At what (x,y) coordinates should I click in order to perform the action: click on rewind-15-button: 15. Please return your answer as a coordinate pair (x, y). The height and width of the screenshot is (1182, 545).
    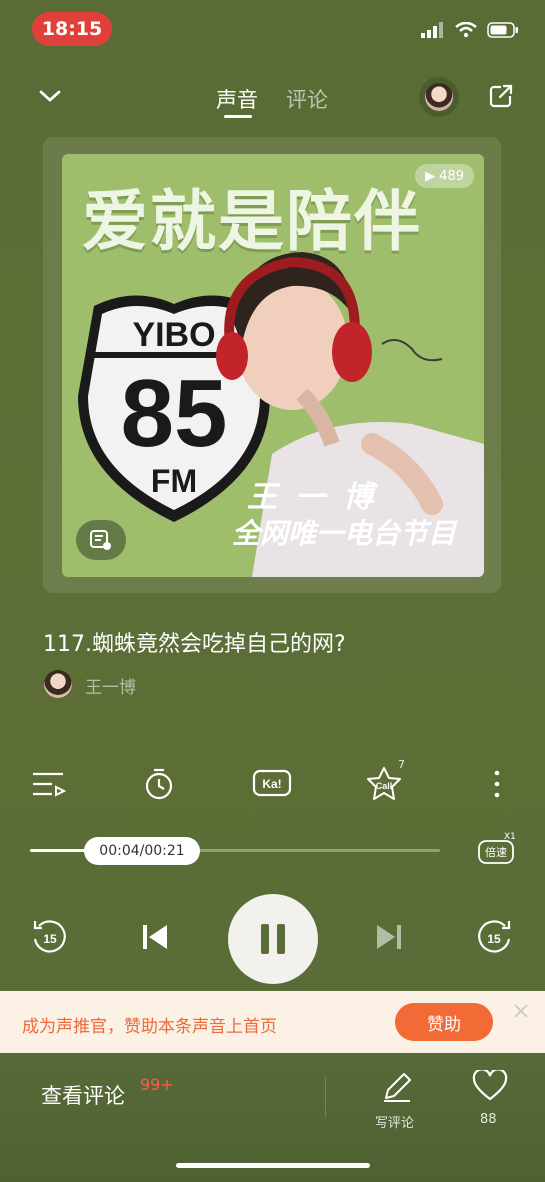
    Looking at the image, I should click on (49, 937).